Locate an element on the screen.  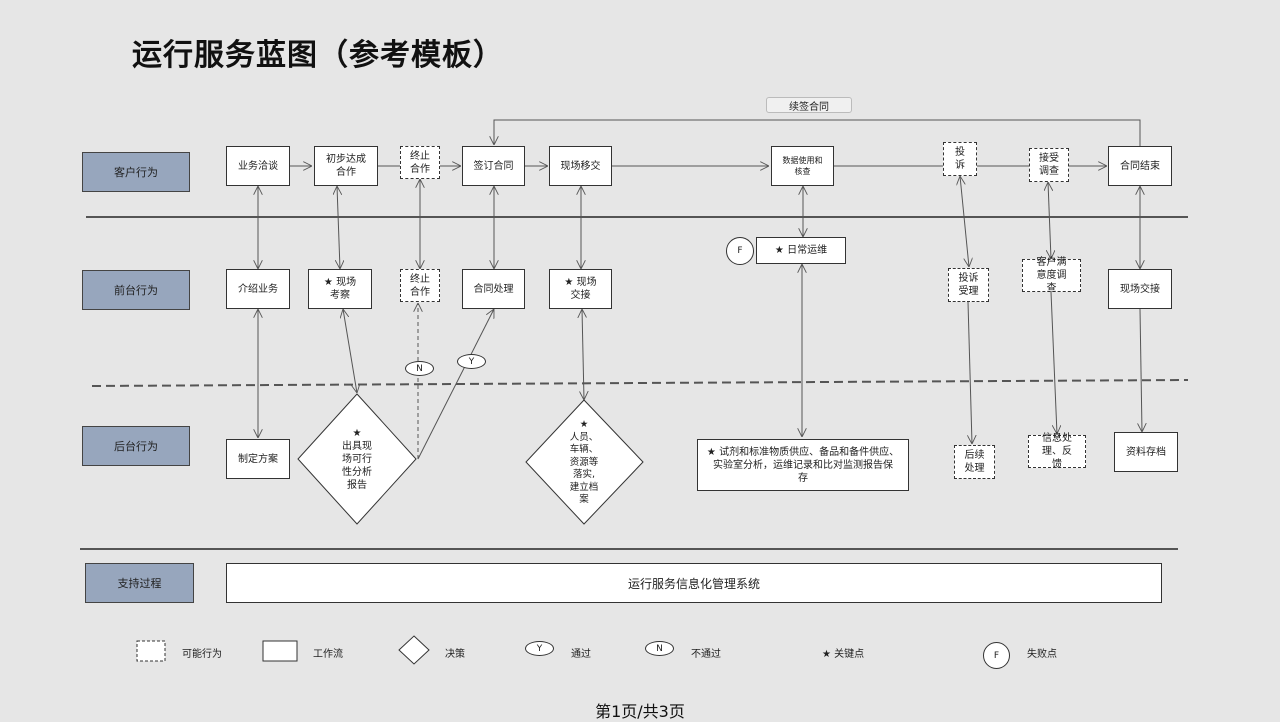
lane-customer: 客户行为 is located at coordinates (136, 172).